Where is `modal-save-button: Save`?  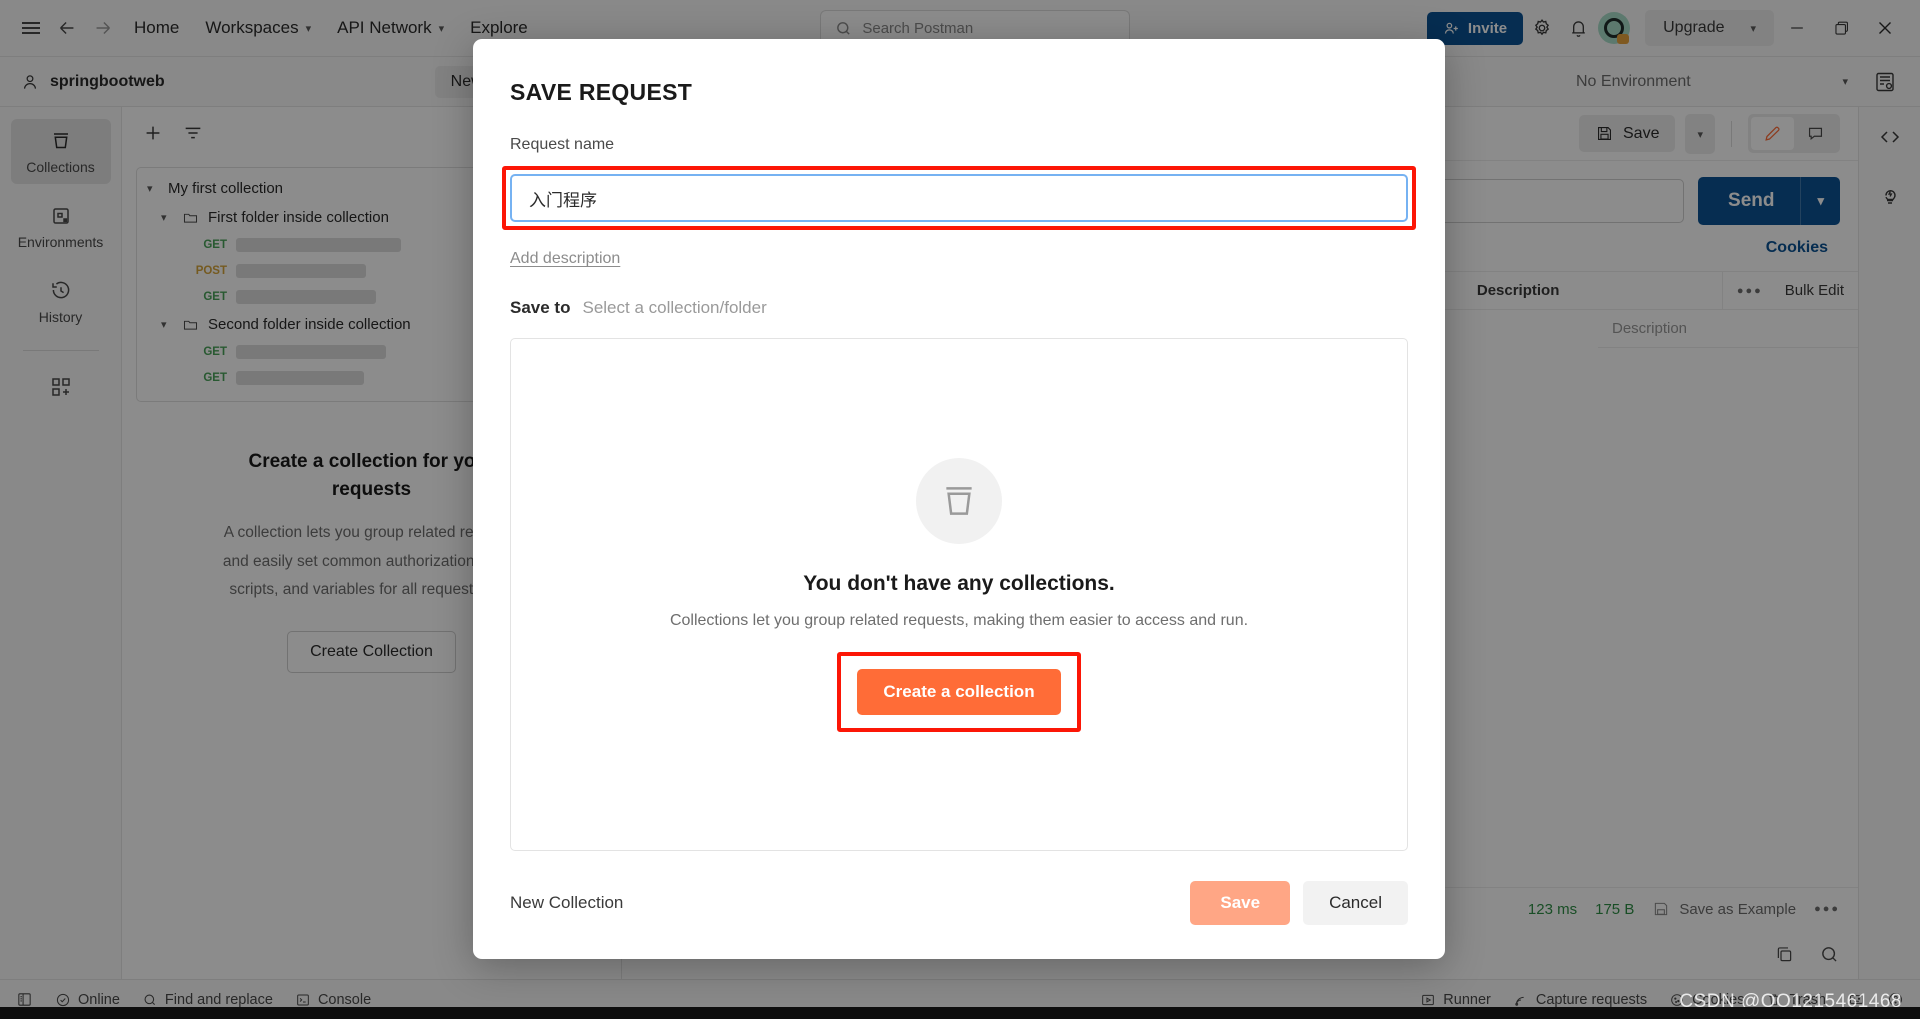 modal-save-button: Save is located at coordinates (1240, 903).